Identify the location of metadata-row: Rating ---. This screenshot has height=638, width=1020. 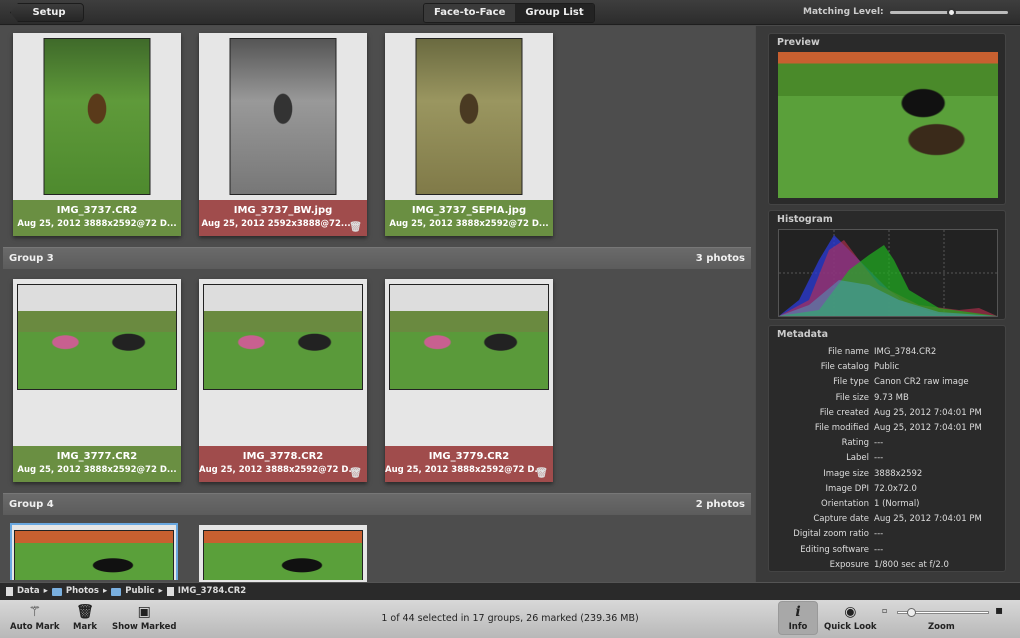
(887, 443).